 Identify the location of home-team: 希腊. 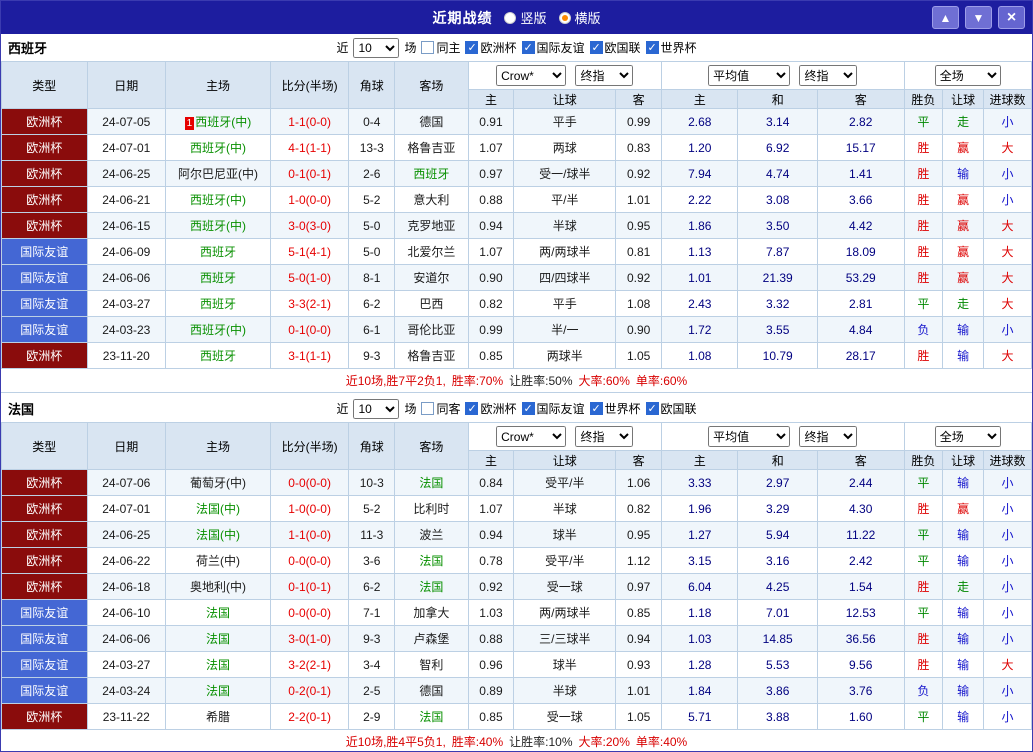
(218, 716).